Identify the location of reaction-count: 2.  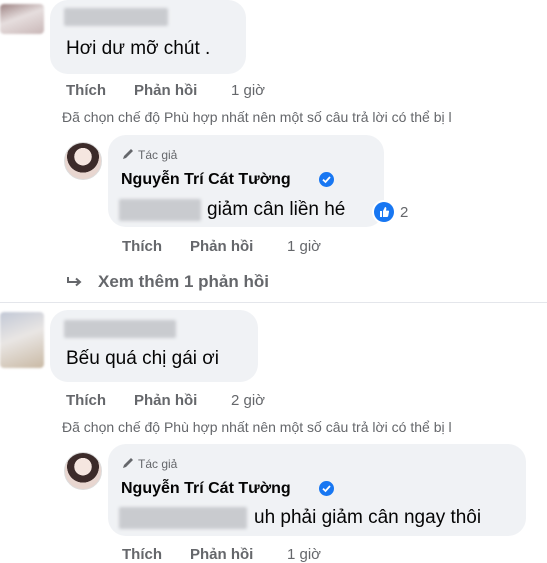
(404, 212).